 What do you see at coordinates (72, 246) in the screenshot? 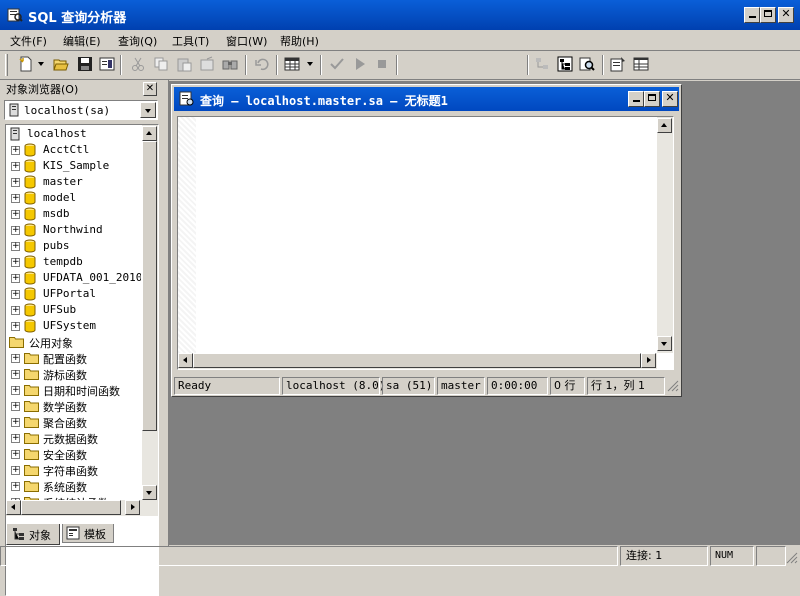
I see `tree-item: + pubs` at bounding box center [72, 246].